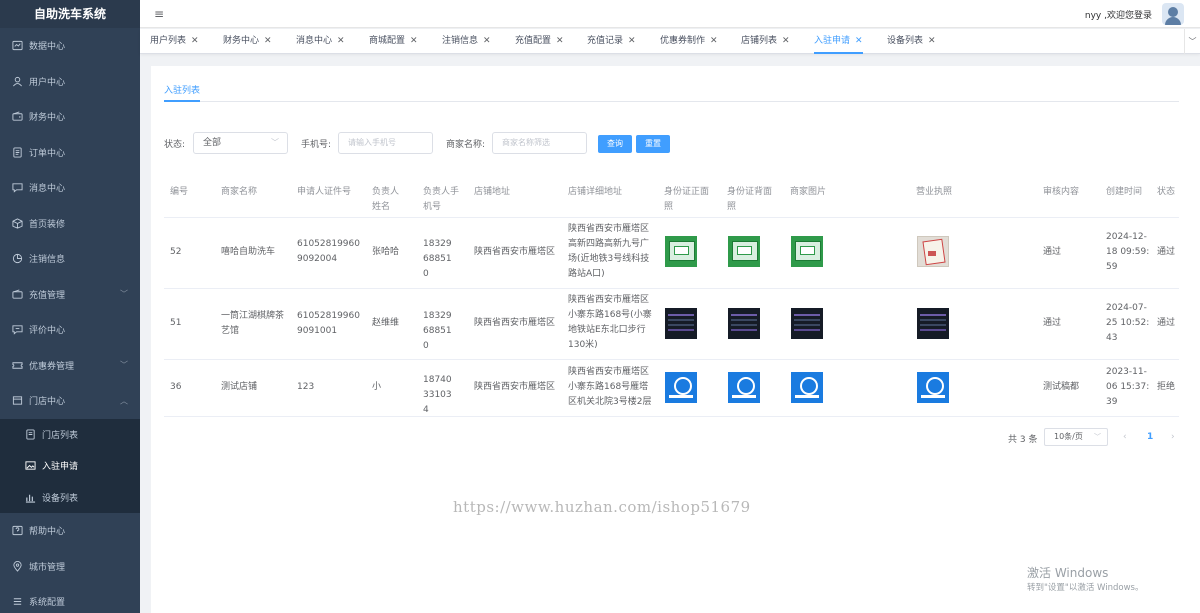 The width and height of the screenshot is (1200, 613). What do you see at coordinates (159, 14) in the screenshot?
I see `menu-toggle-icon: ≡` at bounding box center [159, 14].